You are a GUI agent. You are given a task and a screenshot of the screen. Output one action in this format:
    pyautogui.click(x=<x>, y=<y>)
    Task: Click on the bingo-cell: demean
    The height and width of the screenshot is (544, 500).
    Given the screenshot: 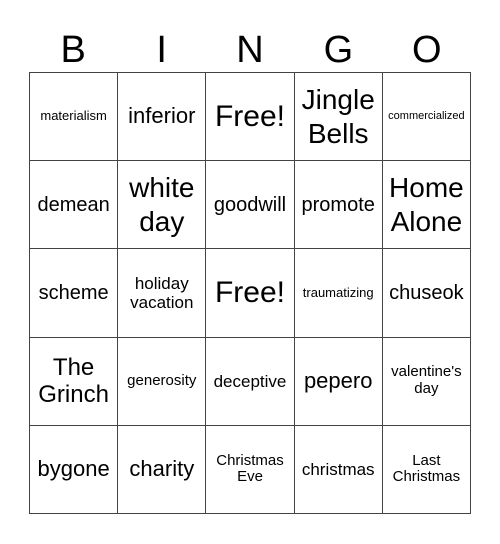 What is the action you would take?
    pyautogui.click(x=74, y=205)
    